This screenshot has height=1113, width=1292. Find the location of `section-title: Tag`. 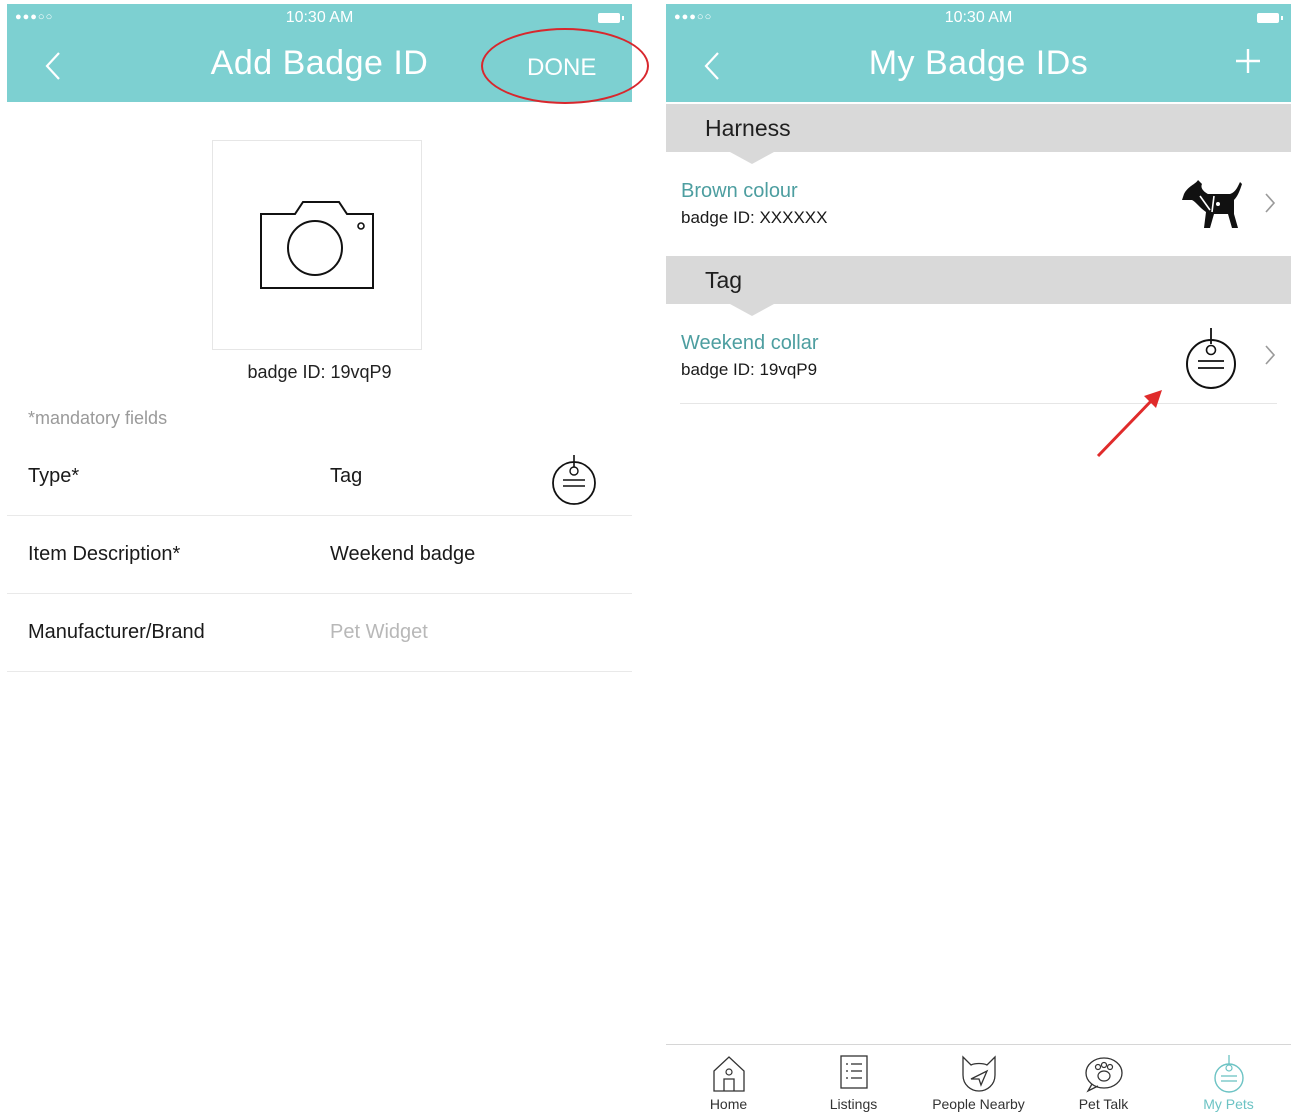

section-title: Tag is located at coordinates (724, 280).